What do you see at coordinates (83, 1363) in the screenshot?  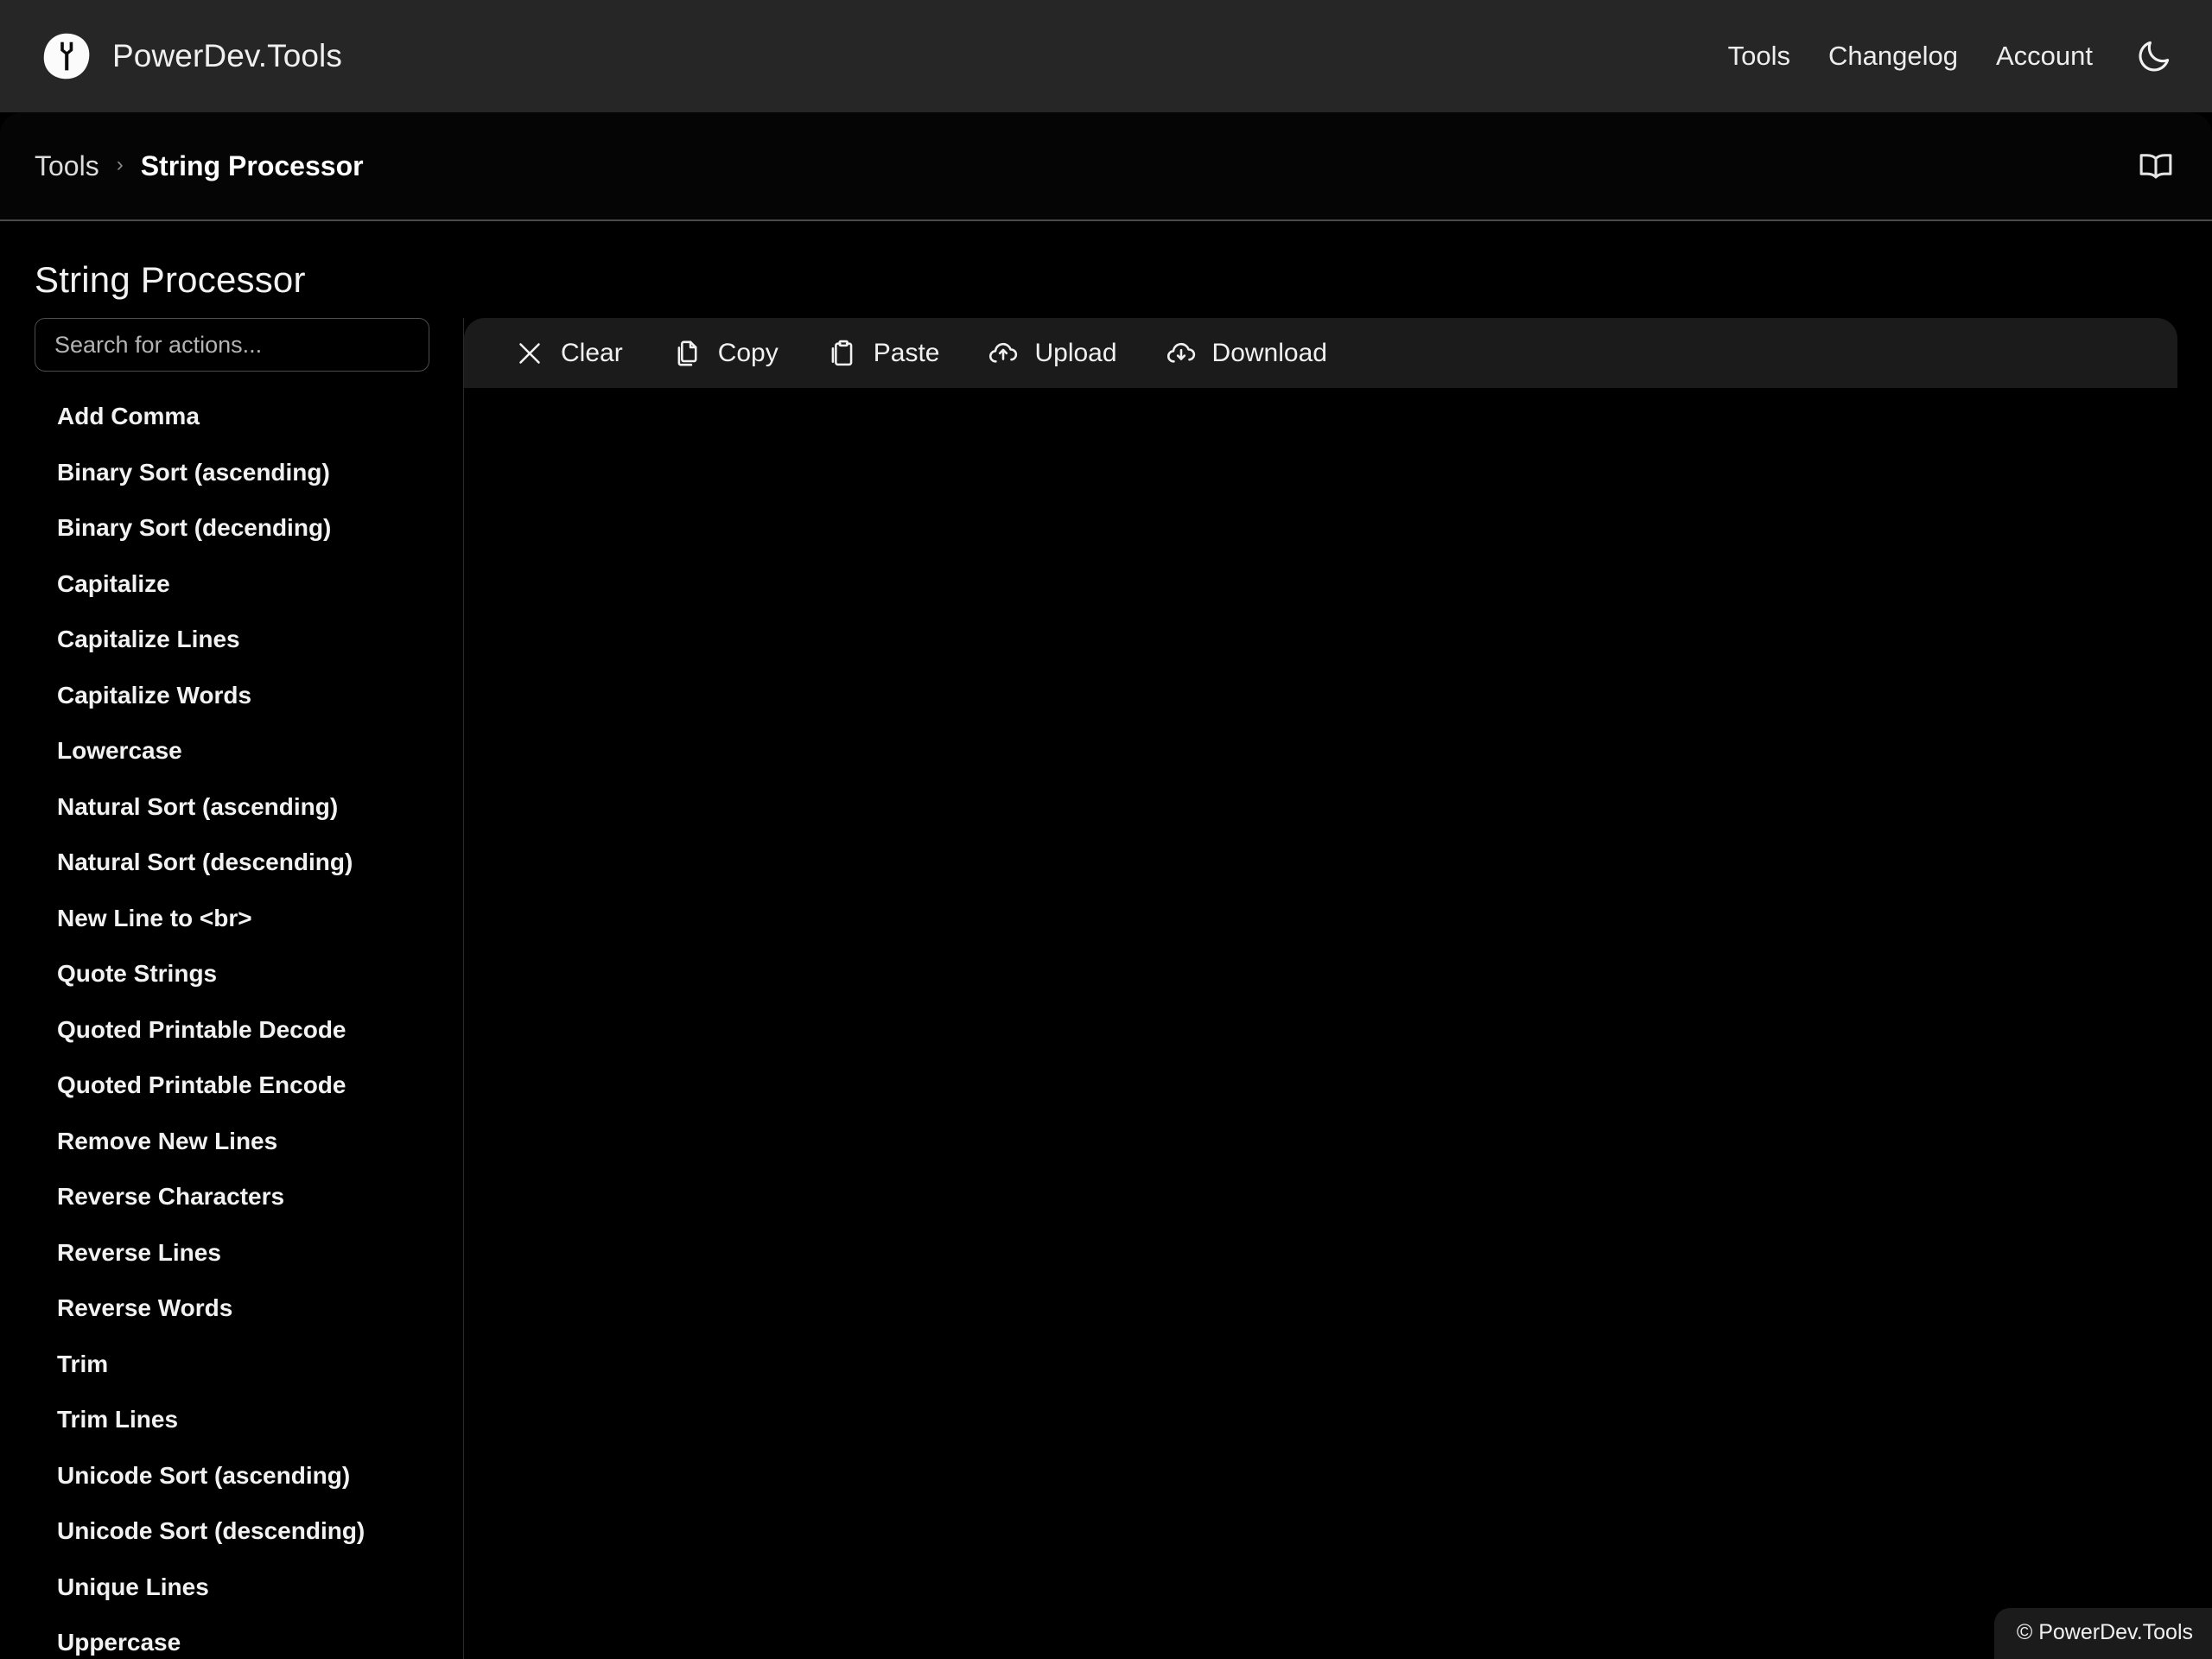 I see `action-label: Trim` at bounding box center [83, 1363].